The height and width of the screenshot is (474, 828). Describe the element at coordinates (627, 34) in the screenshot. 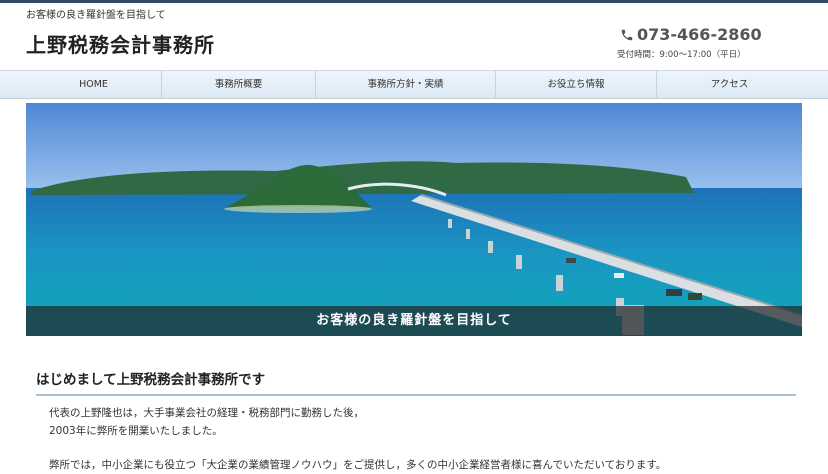

I see `phone-icon` at that location.